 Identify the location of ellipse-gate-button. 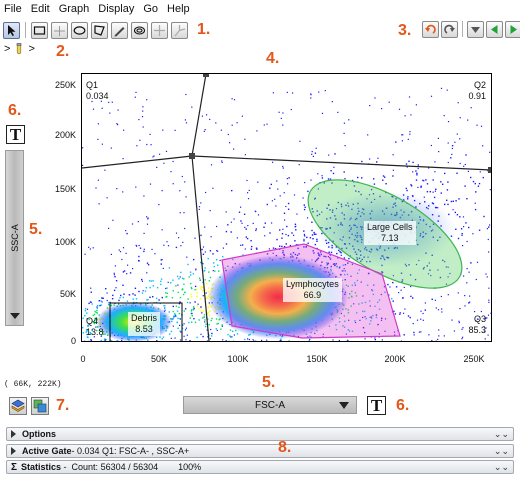
(79, 30).